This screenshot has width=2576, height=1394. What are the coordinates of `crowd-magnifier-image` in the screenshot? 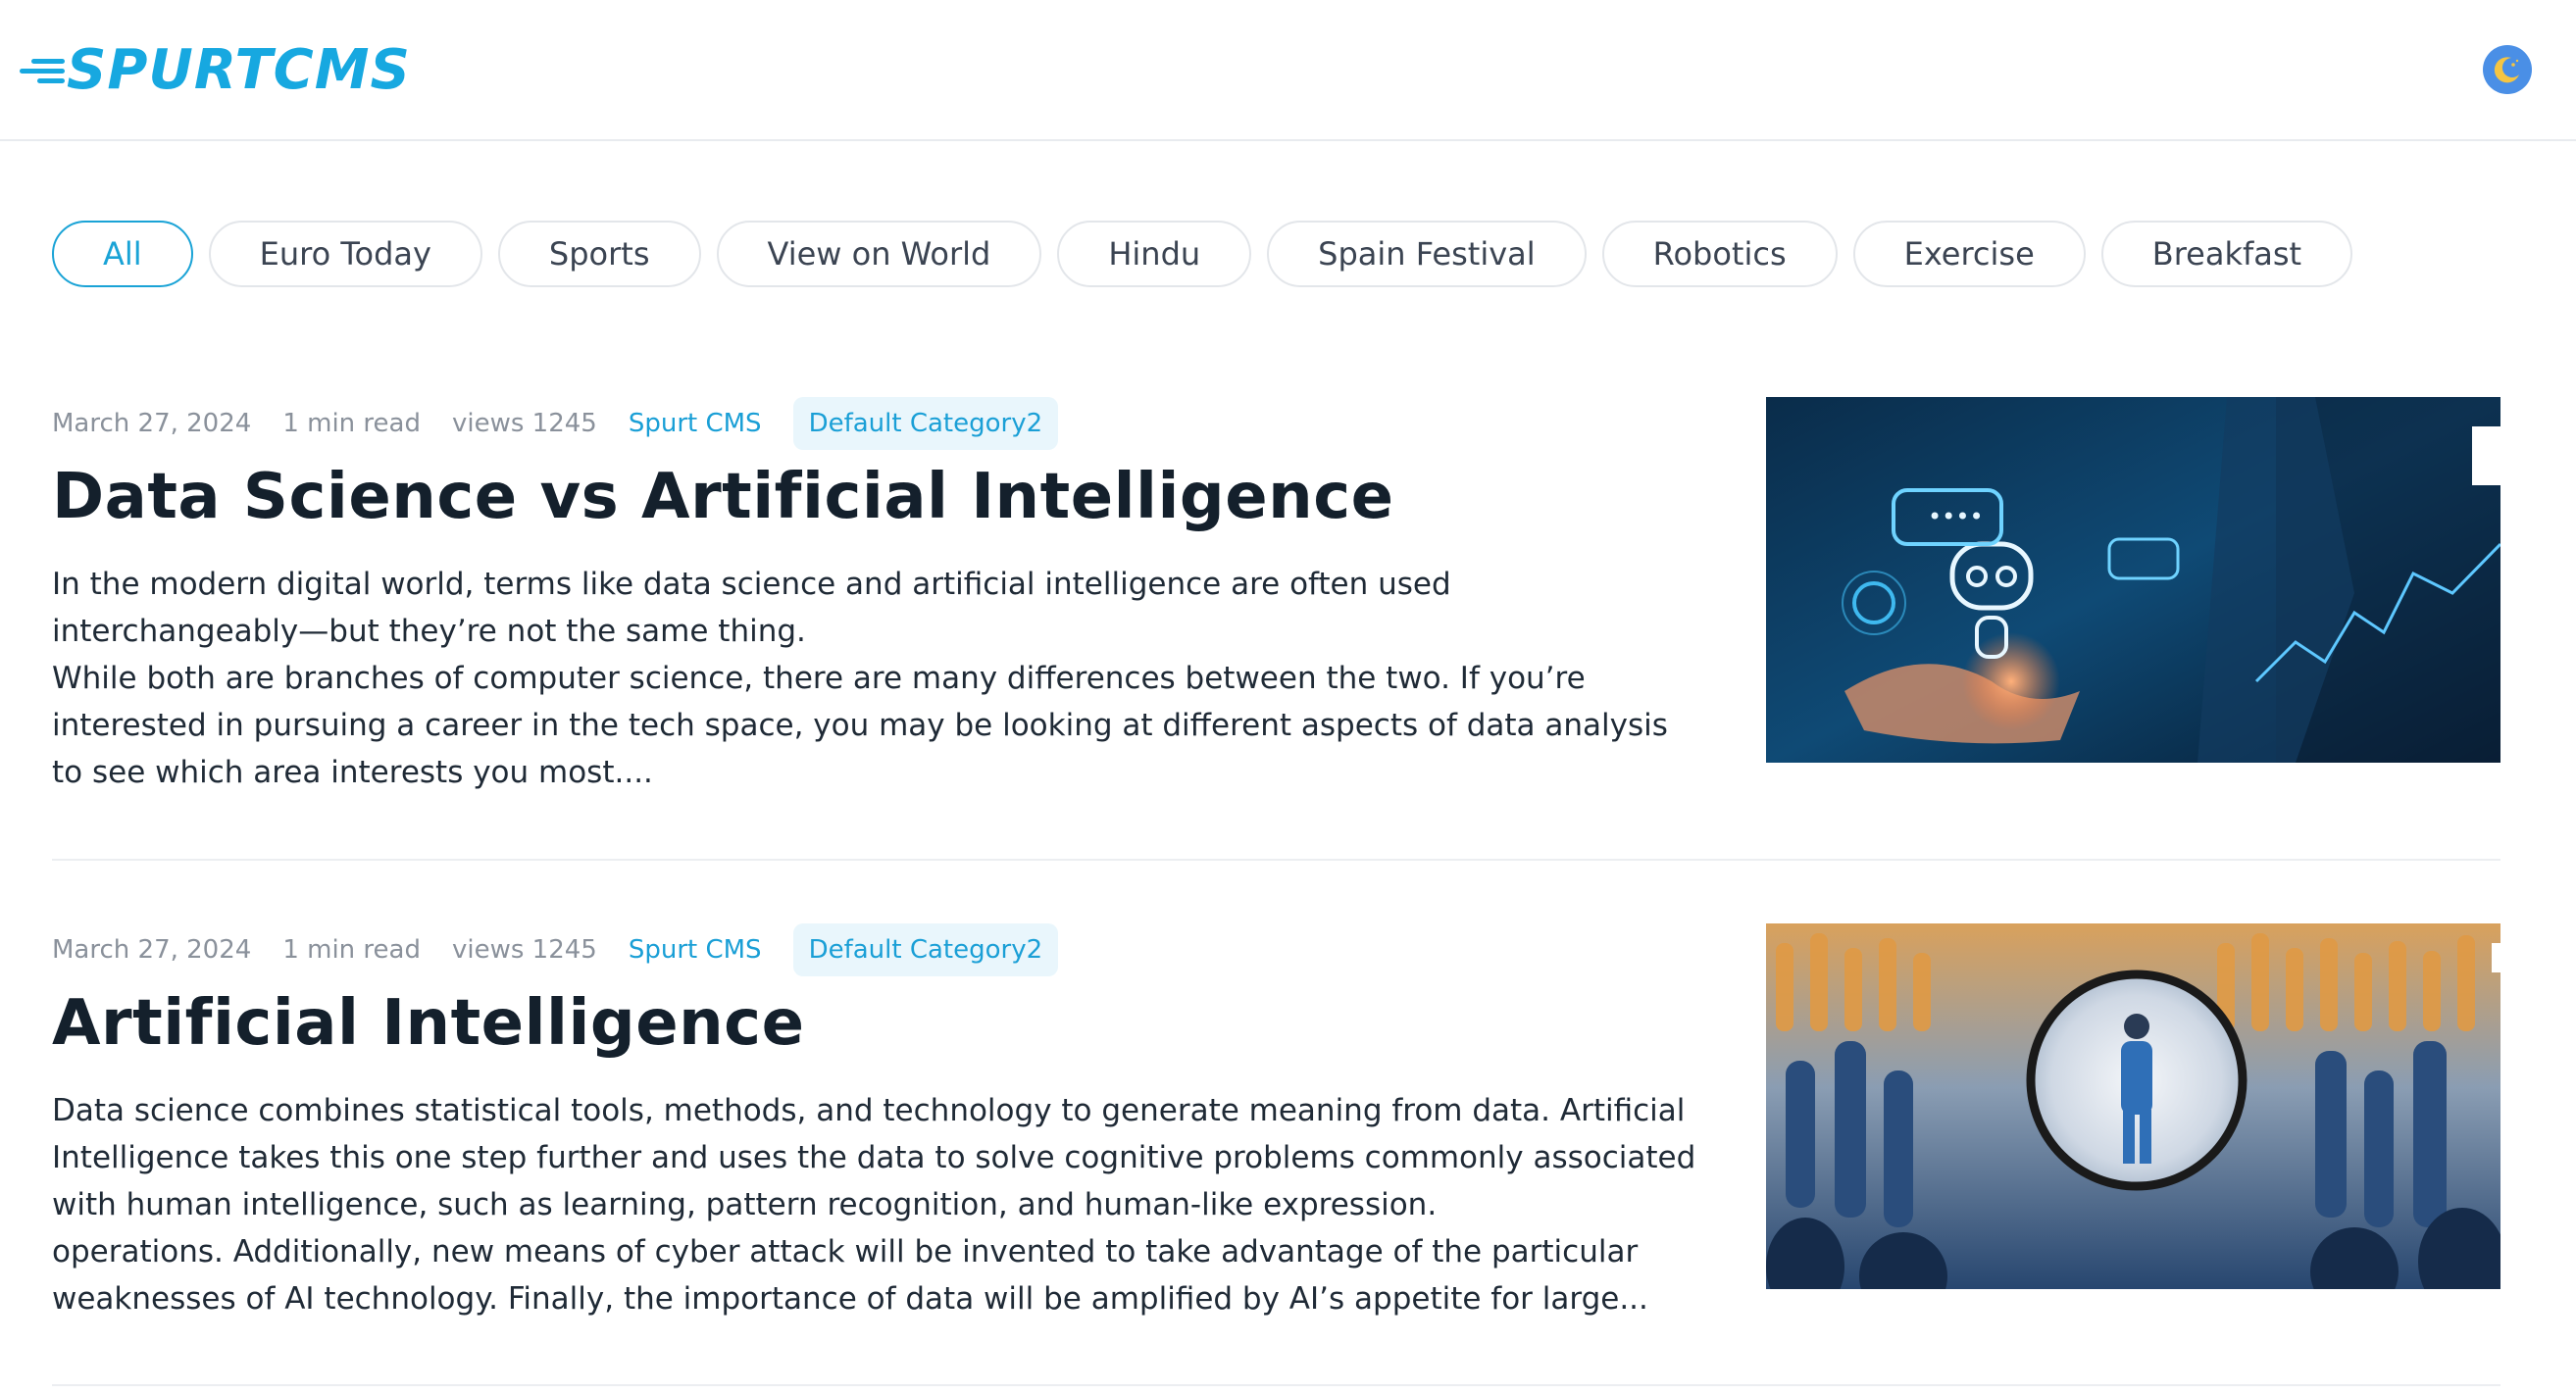 It's located at (2133, 1106).